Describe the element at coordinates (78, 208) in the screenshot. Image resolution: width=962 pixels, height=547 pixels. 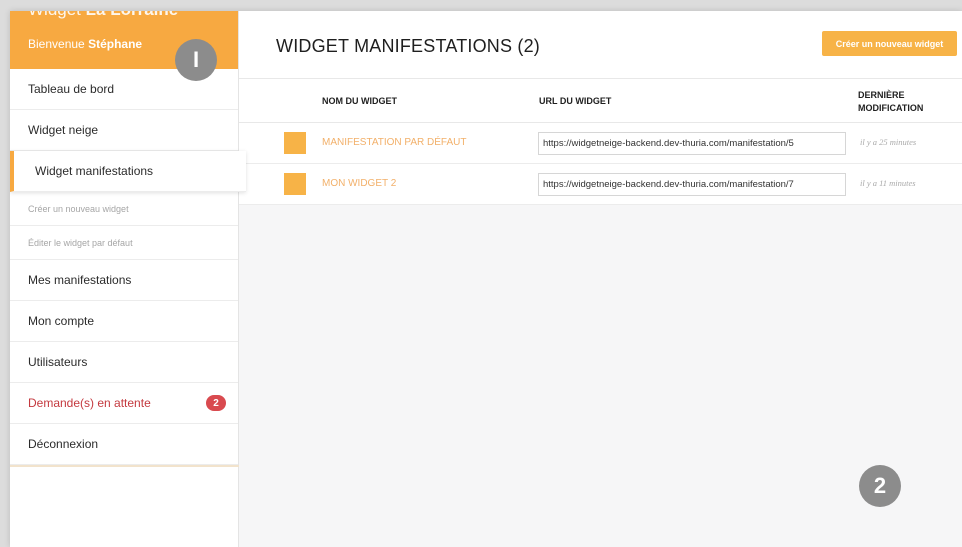
I see `sidebar-subitem-label: Créer un nouveau widget` at that location.